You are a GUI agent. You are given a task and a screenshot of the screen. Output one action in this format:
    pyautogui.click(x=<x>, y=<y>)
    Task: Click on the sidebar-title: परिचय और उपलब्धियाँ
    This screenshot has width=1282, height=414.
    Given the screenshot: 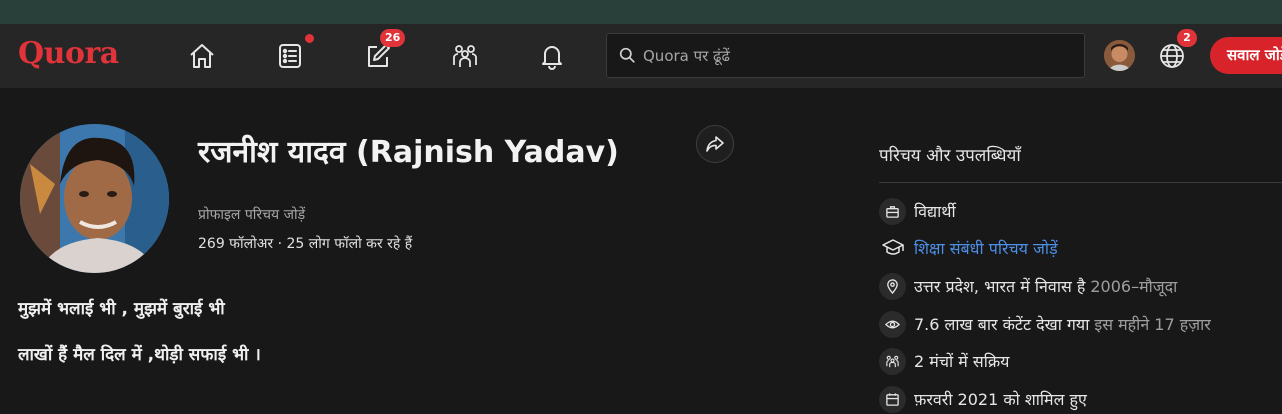 What is the action you would take?
    pyautogui.click(x=950, y=156)
    